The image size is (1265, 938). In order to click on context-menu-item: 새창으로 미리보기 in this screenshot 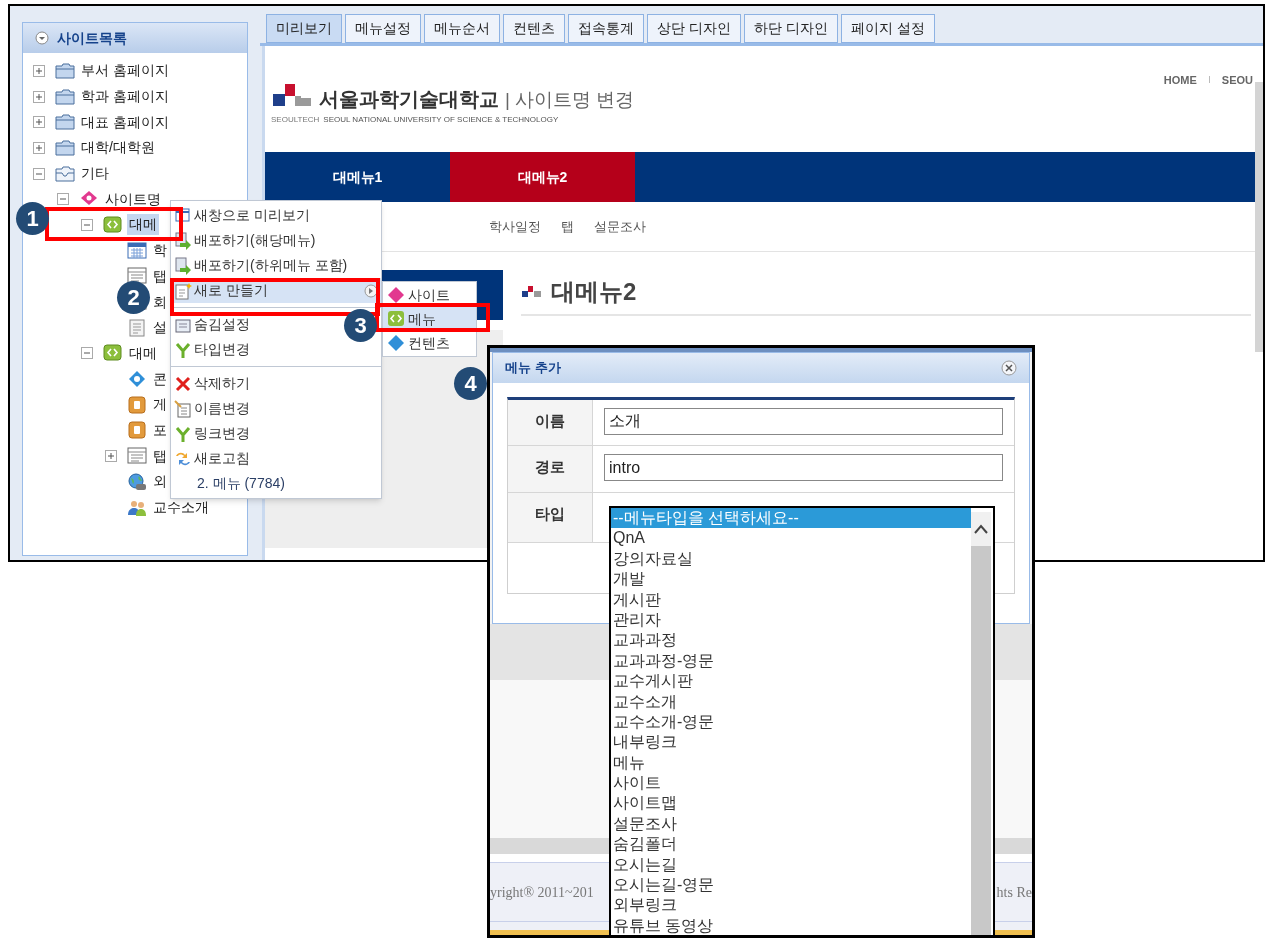, I will do `click(276, 215)`.